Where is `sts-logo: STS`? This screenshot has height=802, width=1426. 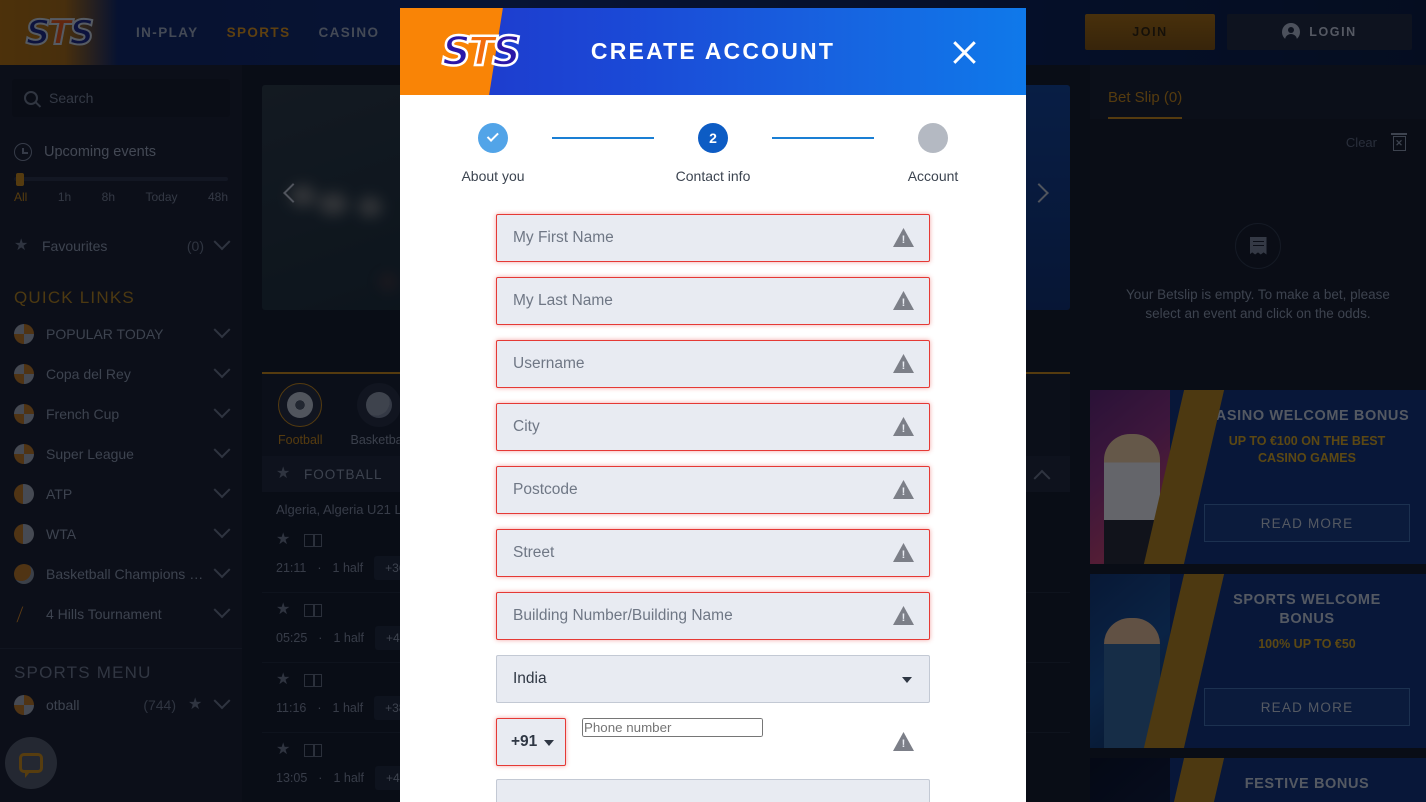
sts-logo: STS is located at coordinates (481, 51).